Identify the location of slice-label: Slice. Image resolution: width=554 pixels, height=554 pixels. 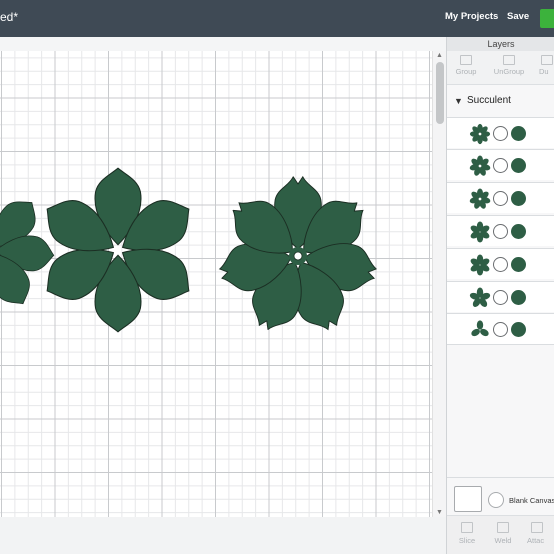
(467, 540).